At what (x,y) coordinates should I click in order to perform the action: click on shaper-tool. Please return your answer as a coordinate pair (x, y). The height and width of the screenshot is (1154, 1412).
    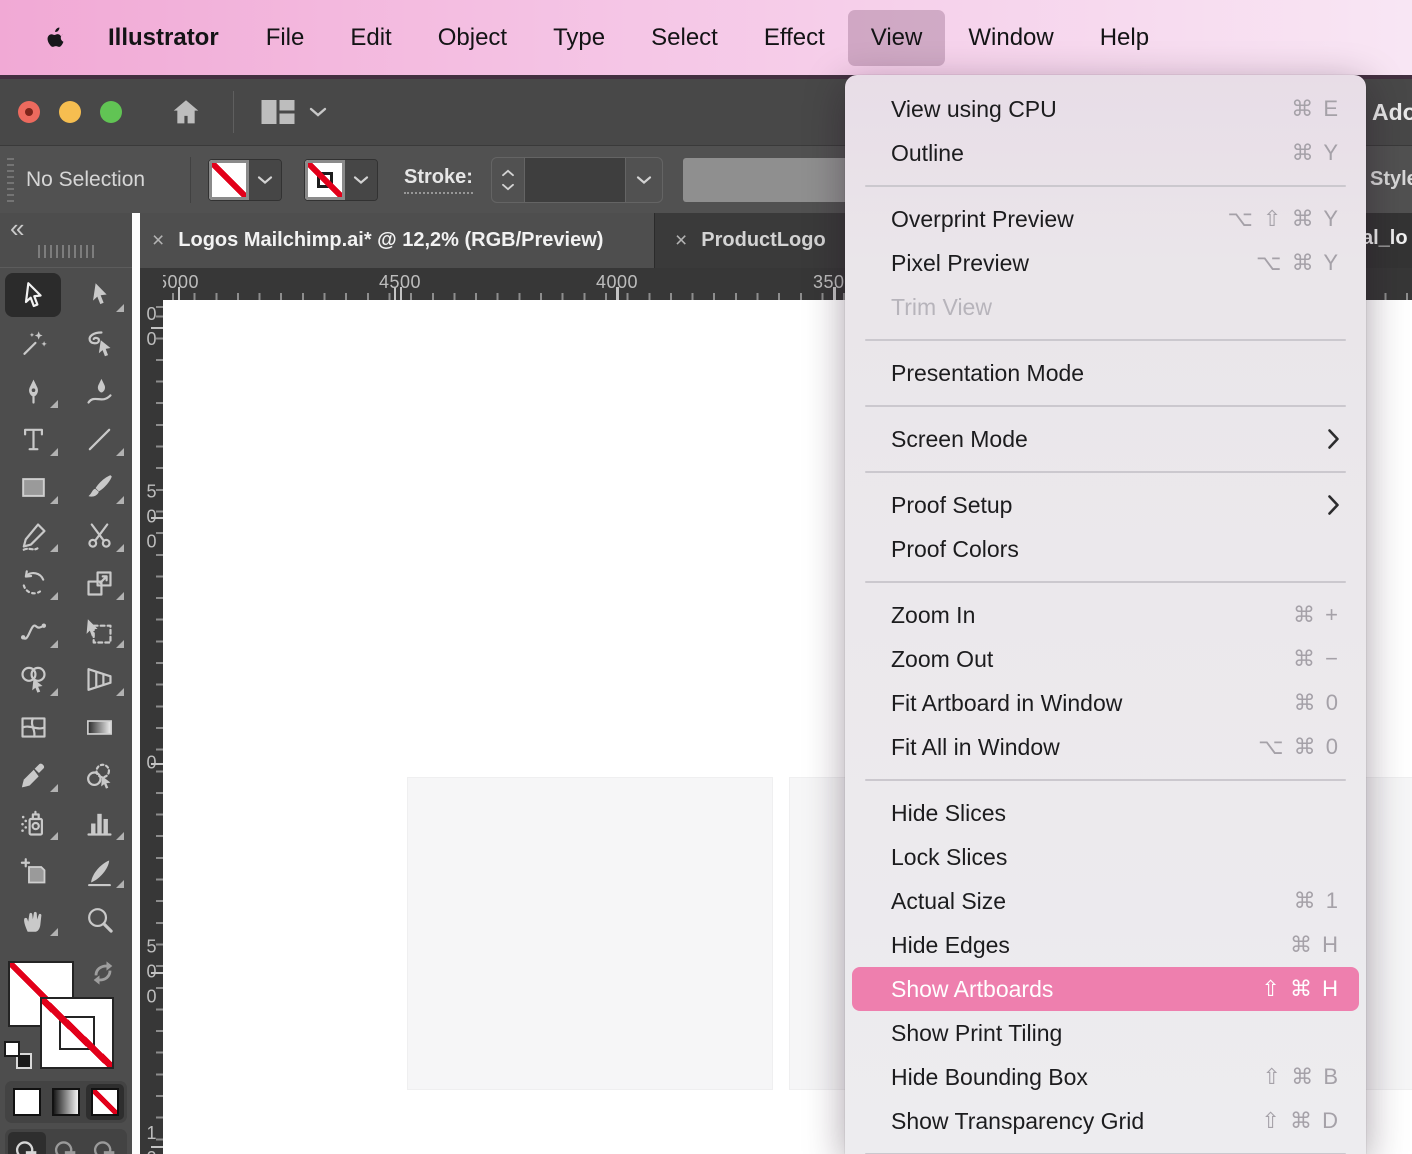
    Looking at the image, I should click on (33, 535).